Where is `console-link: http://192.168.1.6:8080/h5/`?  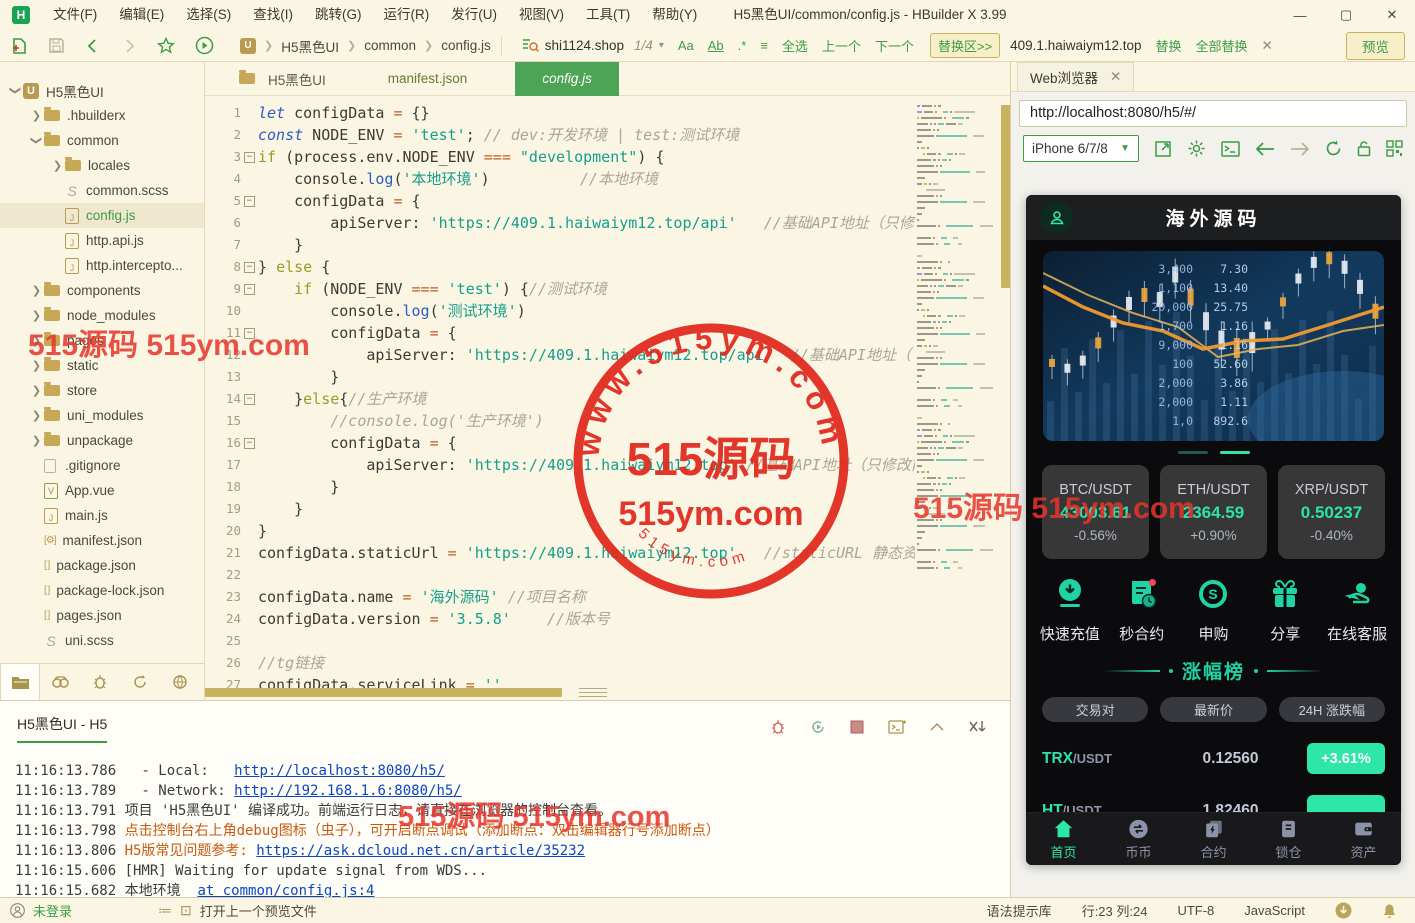
console-link: http://192.168.1.6:8080/h5/ is located at coordinates (348, 791).